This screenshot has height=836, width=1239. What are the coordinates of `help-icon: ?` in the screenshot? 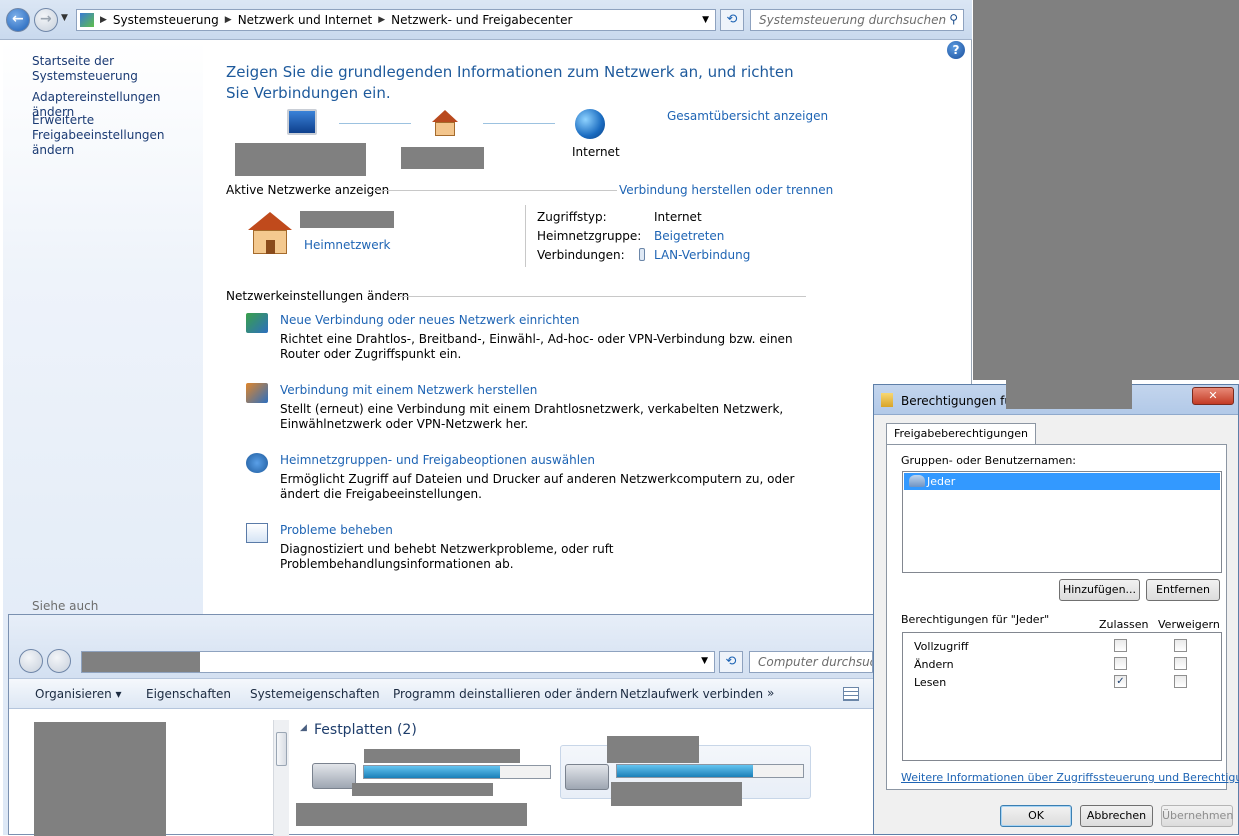 It's located at (956, 50).